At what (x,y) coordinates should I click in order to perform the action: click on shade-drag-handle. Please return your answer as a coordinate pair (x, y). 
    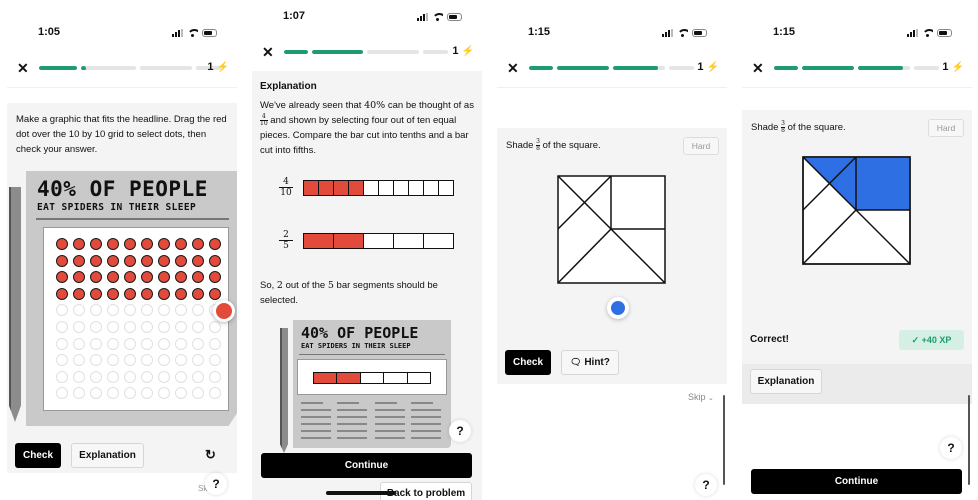
    Looking at the image, I should click on (618, 308).